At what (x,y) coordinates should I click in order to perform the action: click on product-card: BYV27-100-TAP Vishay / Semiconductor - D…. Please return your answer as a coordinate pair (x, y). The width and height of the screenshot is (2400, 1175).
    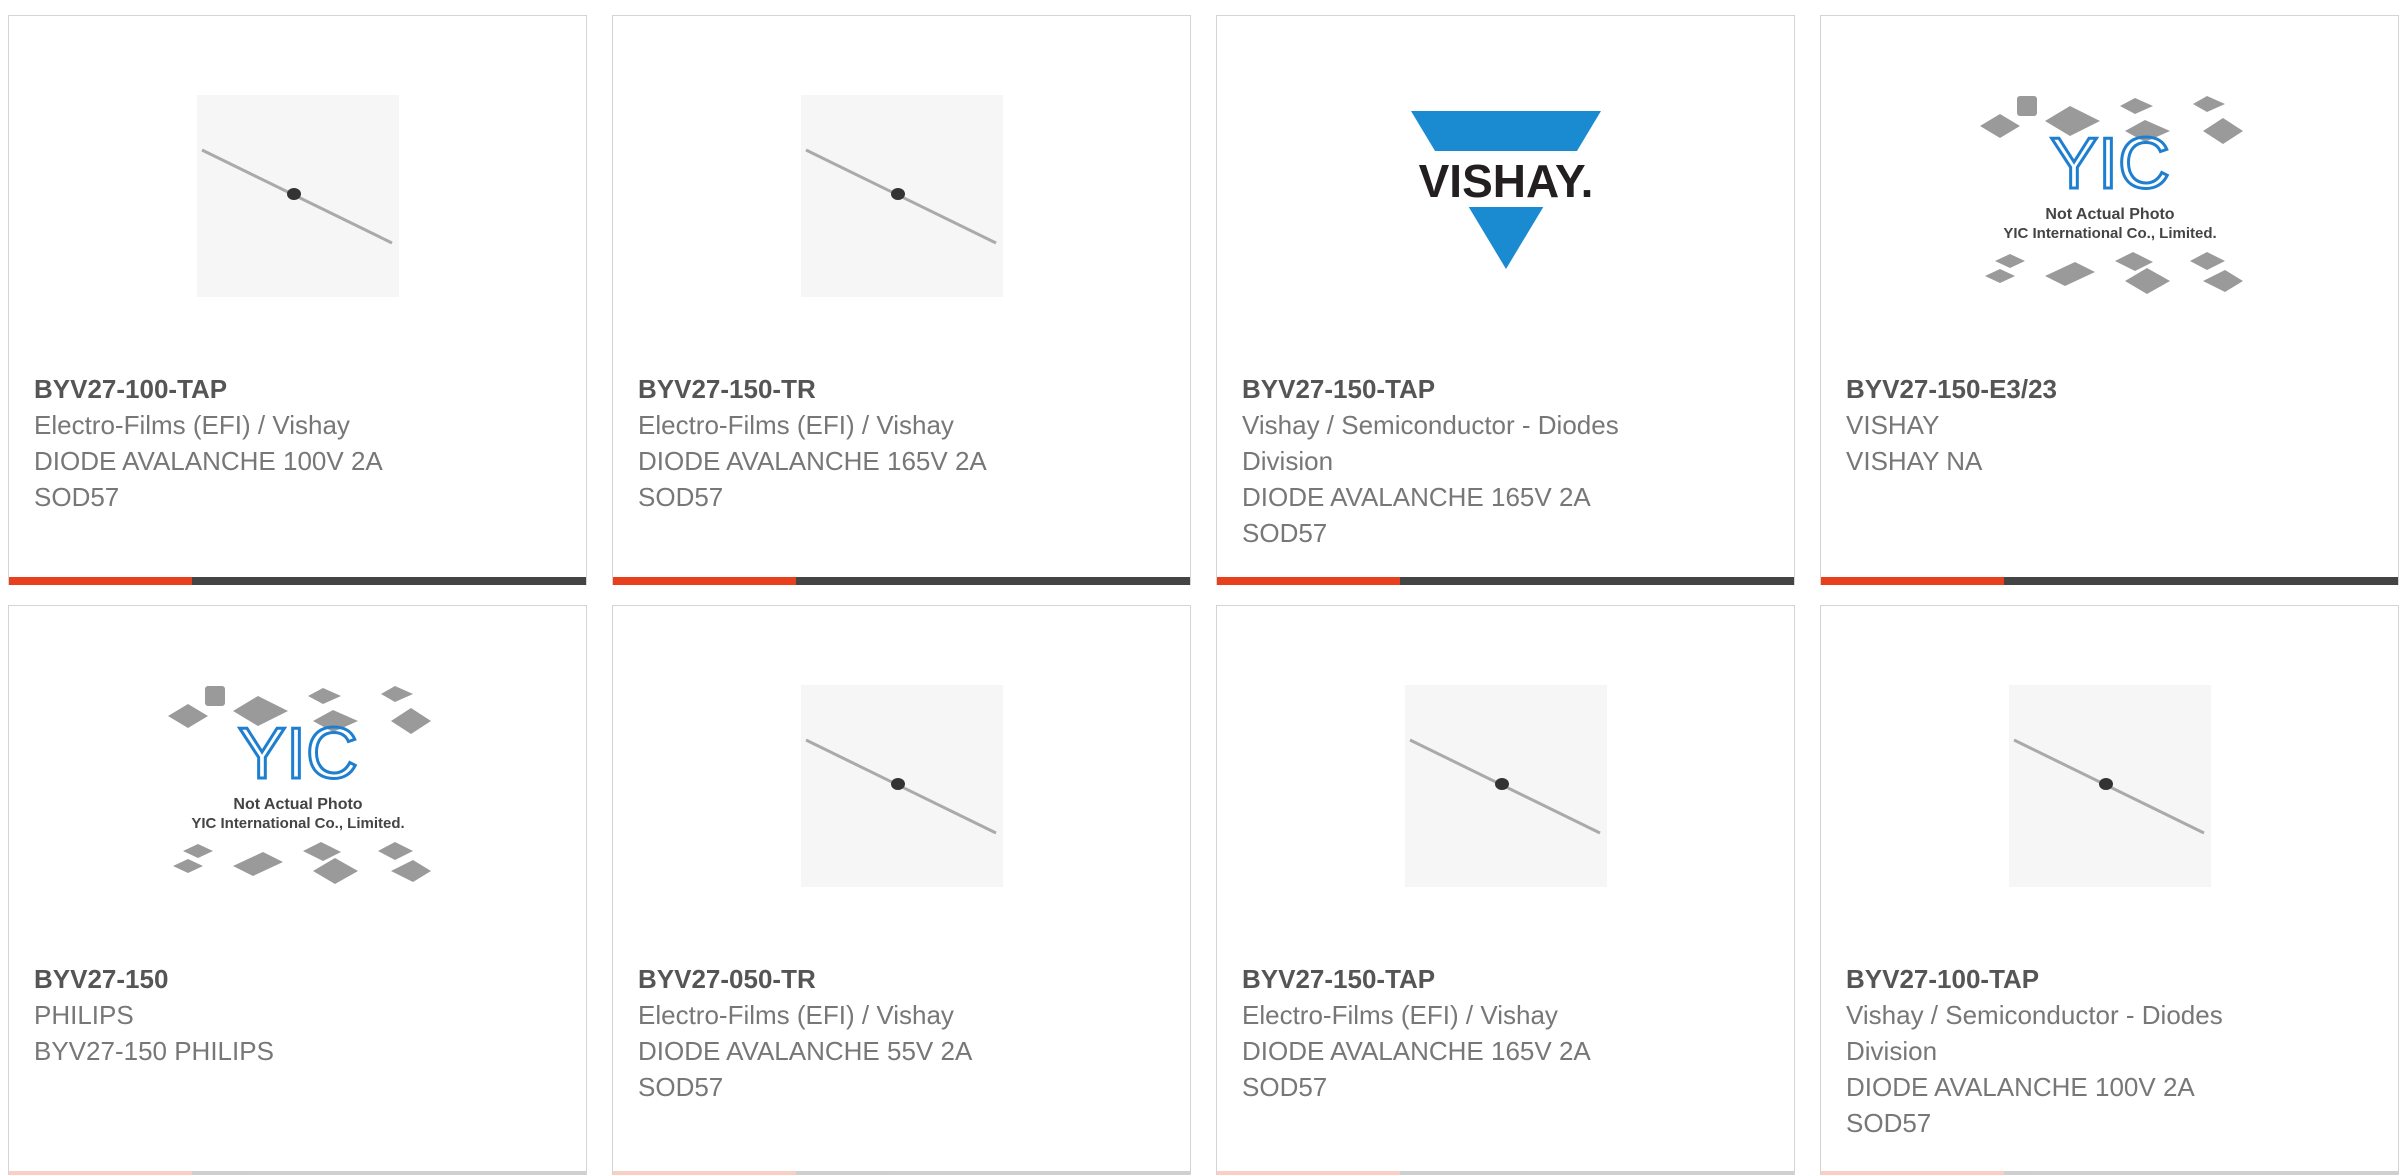
    Looking at the image, I should click on (2109, 890).